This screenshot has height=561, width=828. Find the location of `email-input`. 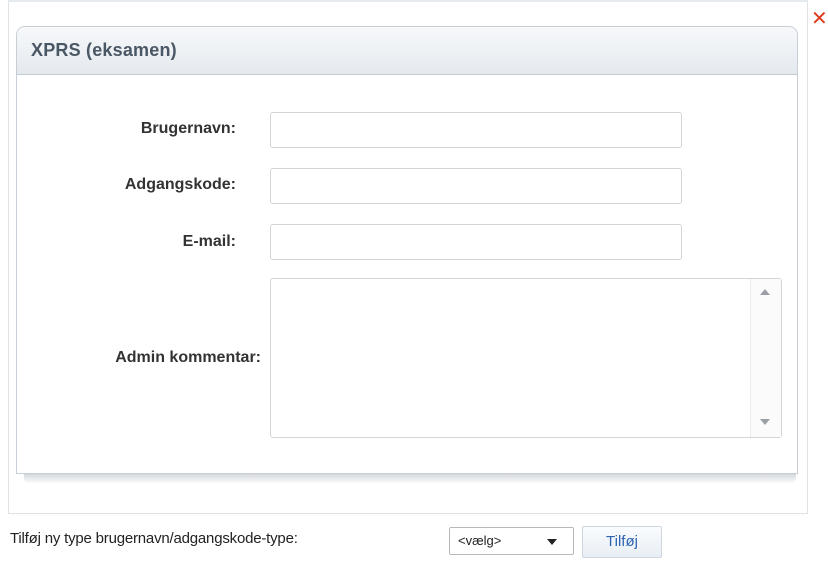

email-input is located at coordinates (476, 242).